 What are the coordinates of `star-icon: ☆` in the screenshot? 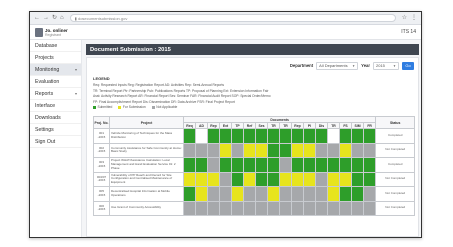 It's located at (404, 18).